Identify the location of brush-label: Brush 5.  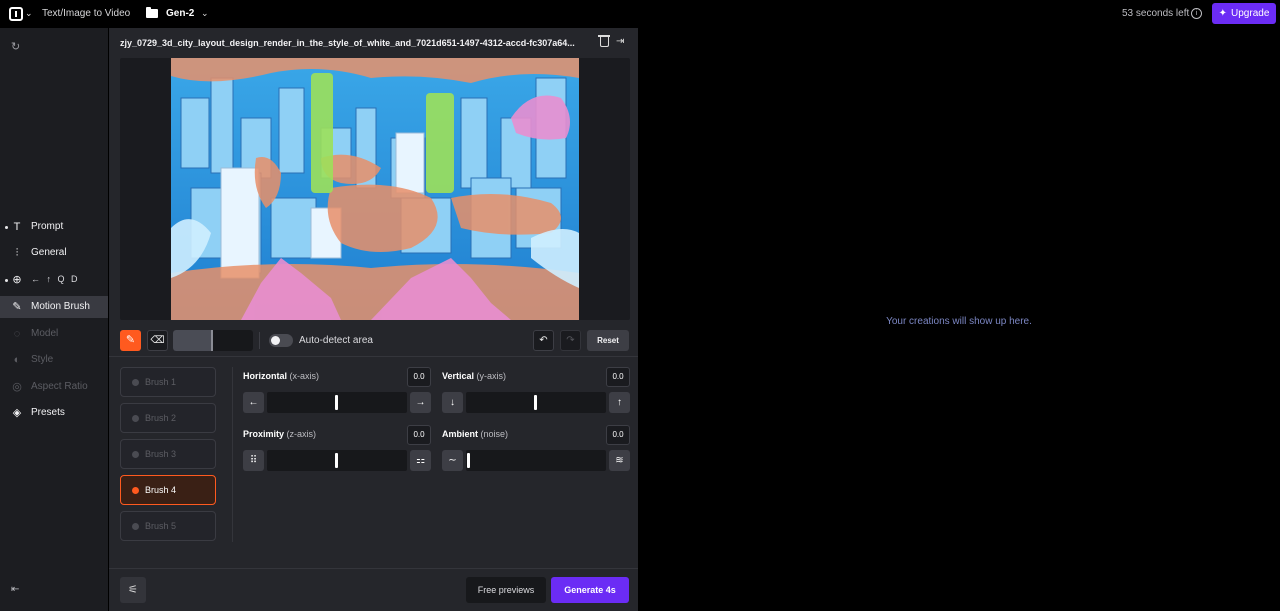
(161, 526).